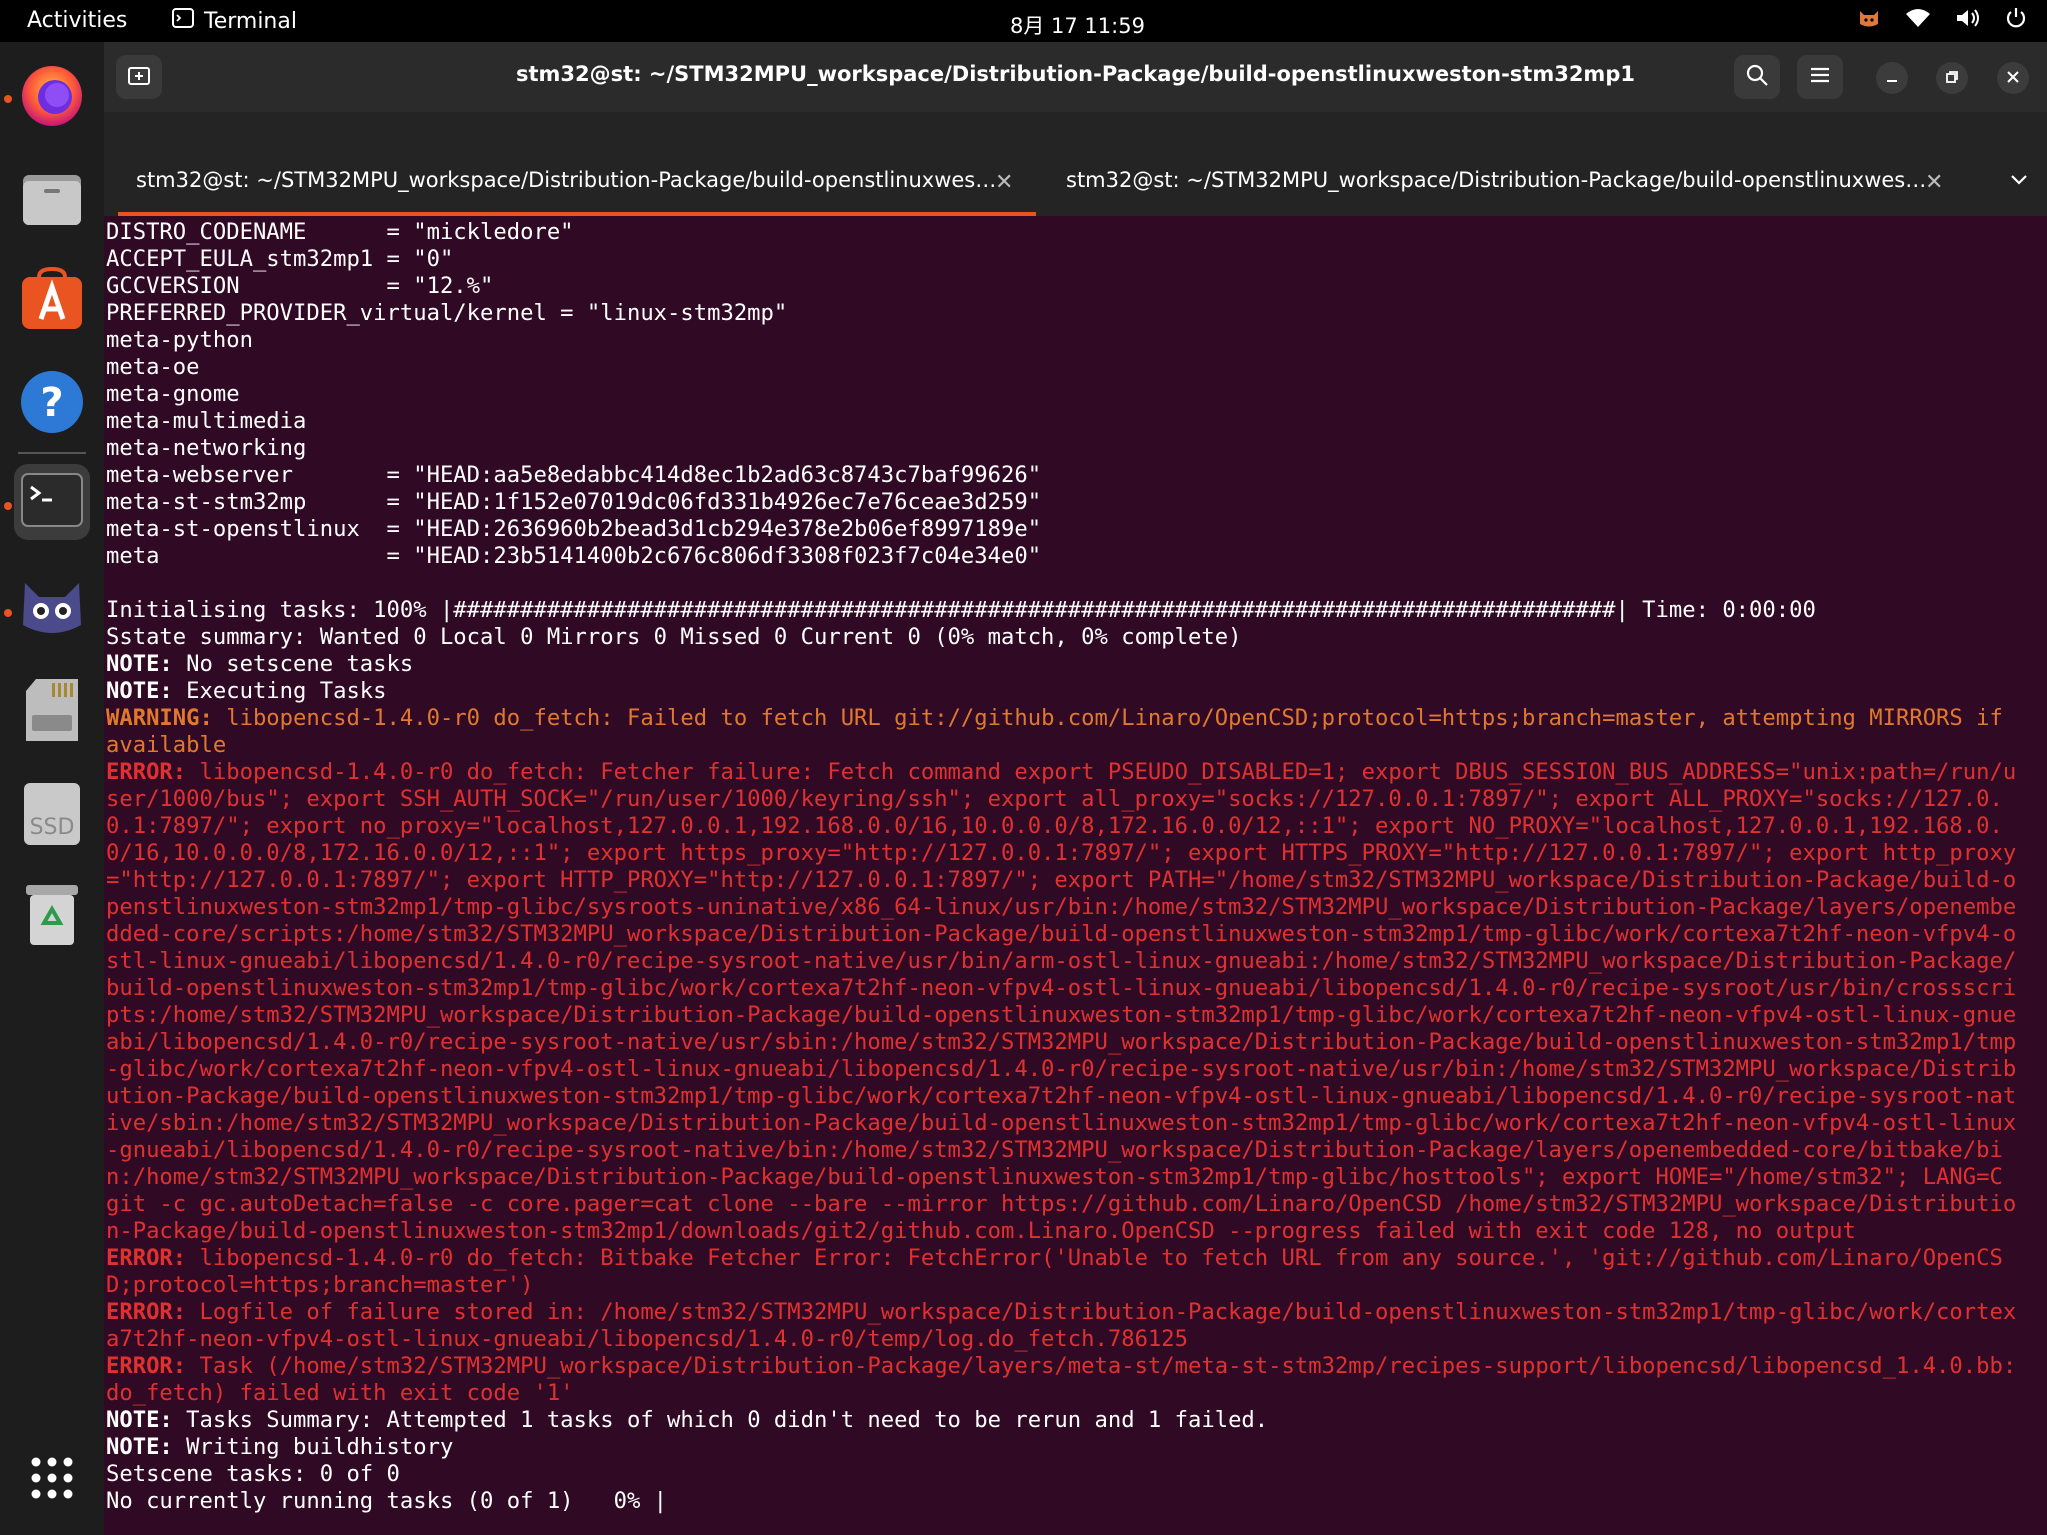  I want to click on restore-button, so click(1952, 78).